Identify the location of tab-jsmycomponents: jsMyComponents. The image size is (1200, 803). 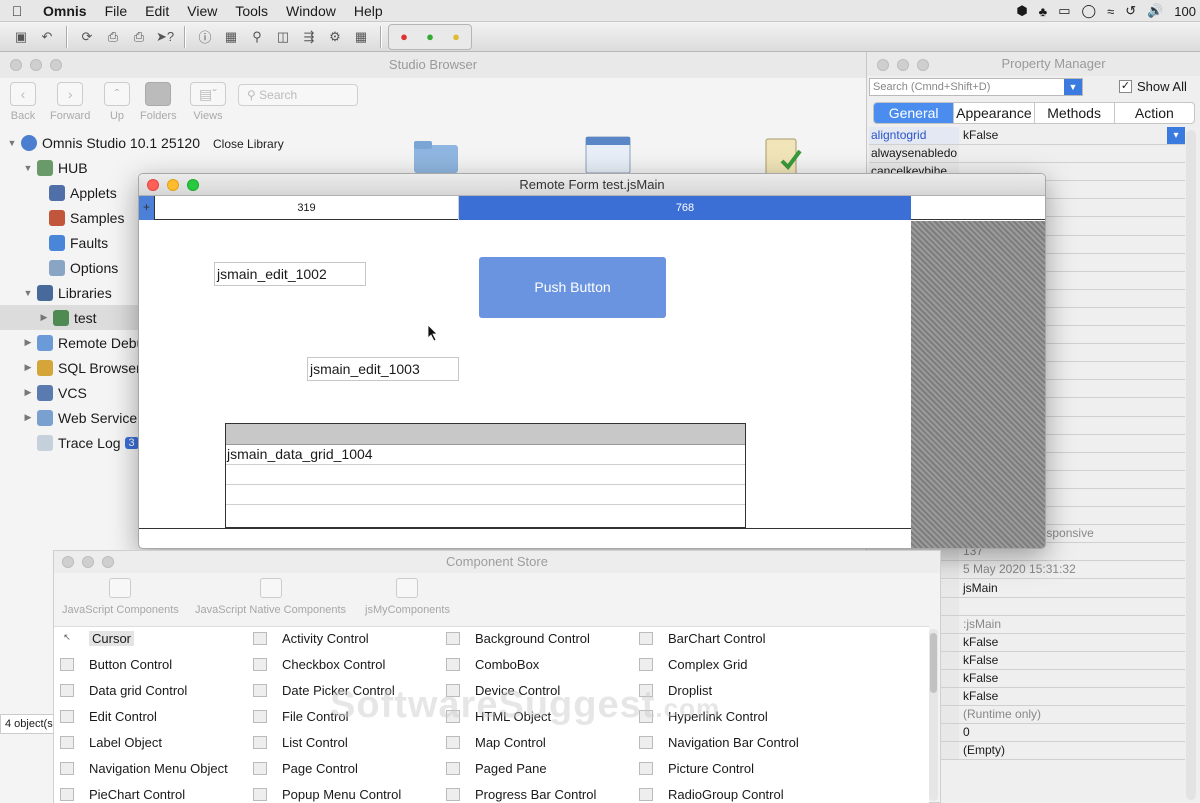
(407, 597).